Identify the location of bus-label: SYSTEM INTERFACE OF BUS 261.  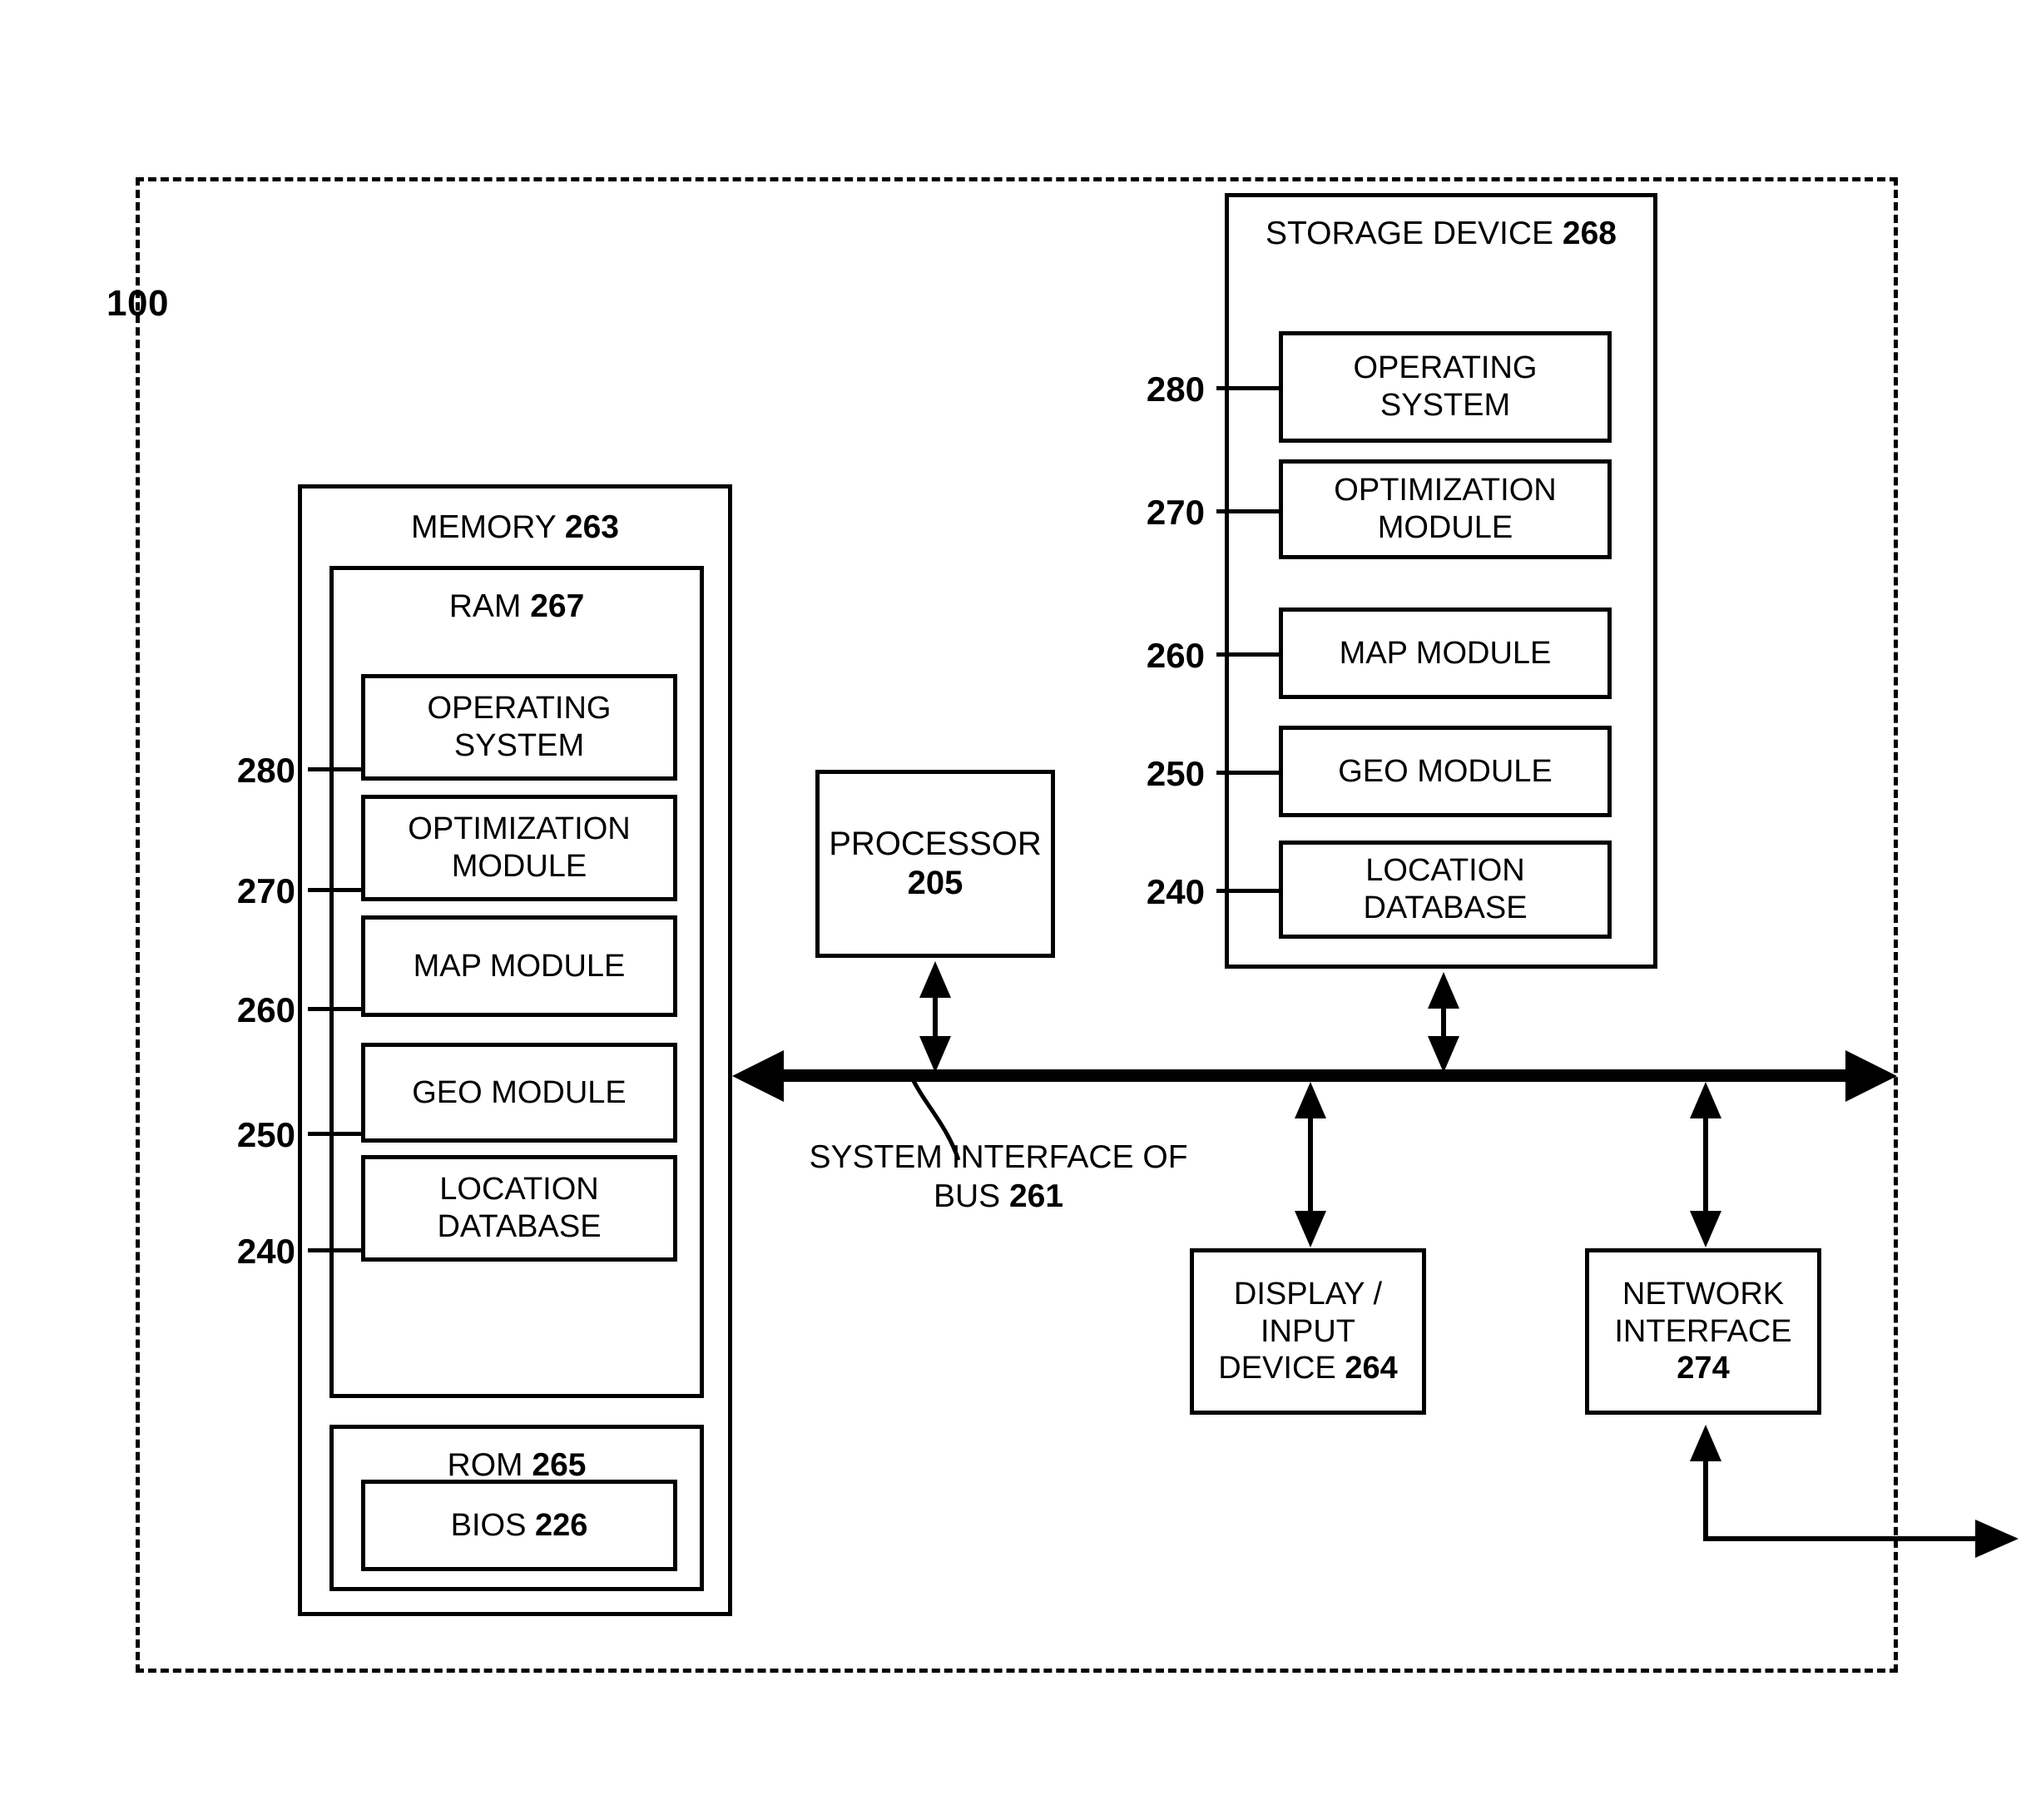
(999, 1176).